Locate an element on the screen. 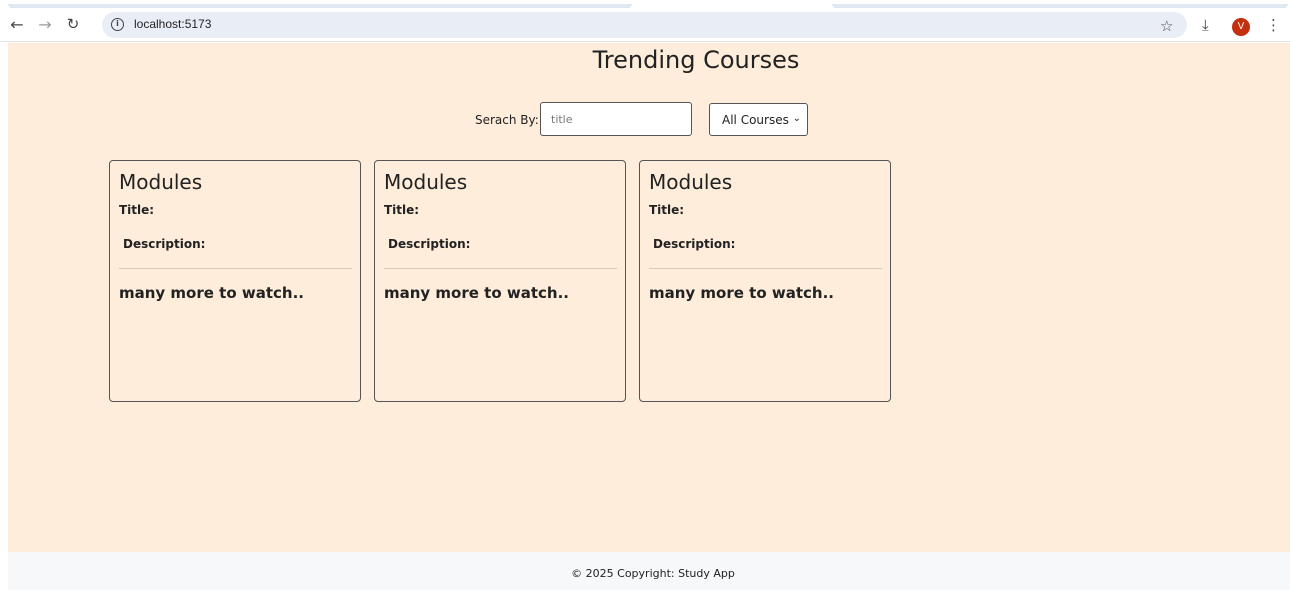 This screenshot has height=590, width=1290. arrow-left-icon: ← is located at coordinates (17, 24).